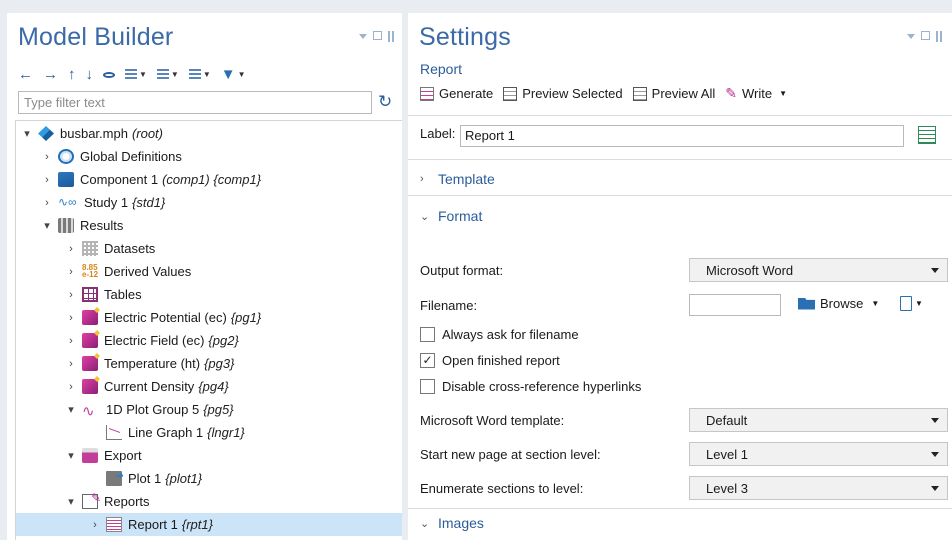  I want to click on back-arrow-icon: ←, so click(25, 74).